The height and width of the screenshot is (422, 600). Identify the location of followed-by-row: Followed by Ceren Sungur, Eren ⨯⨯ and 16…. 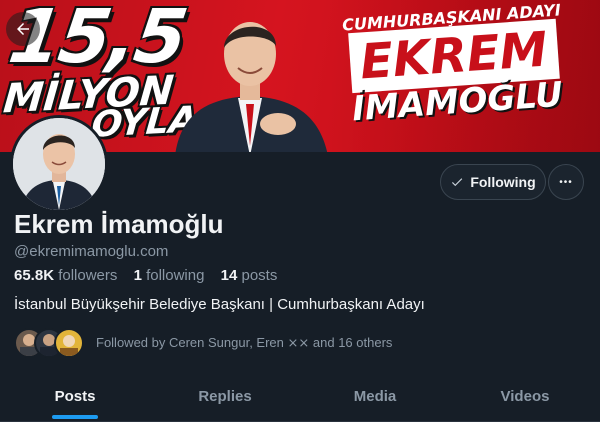
(203, 343).